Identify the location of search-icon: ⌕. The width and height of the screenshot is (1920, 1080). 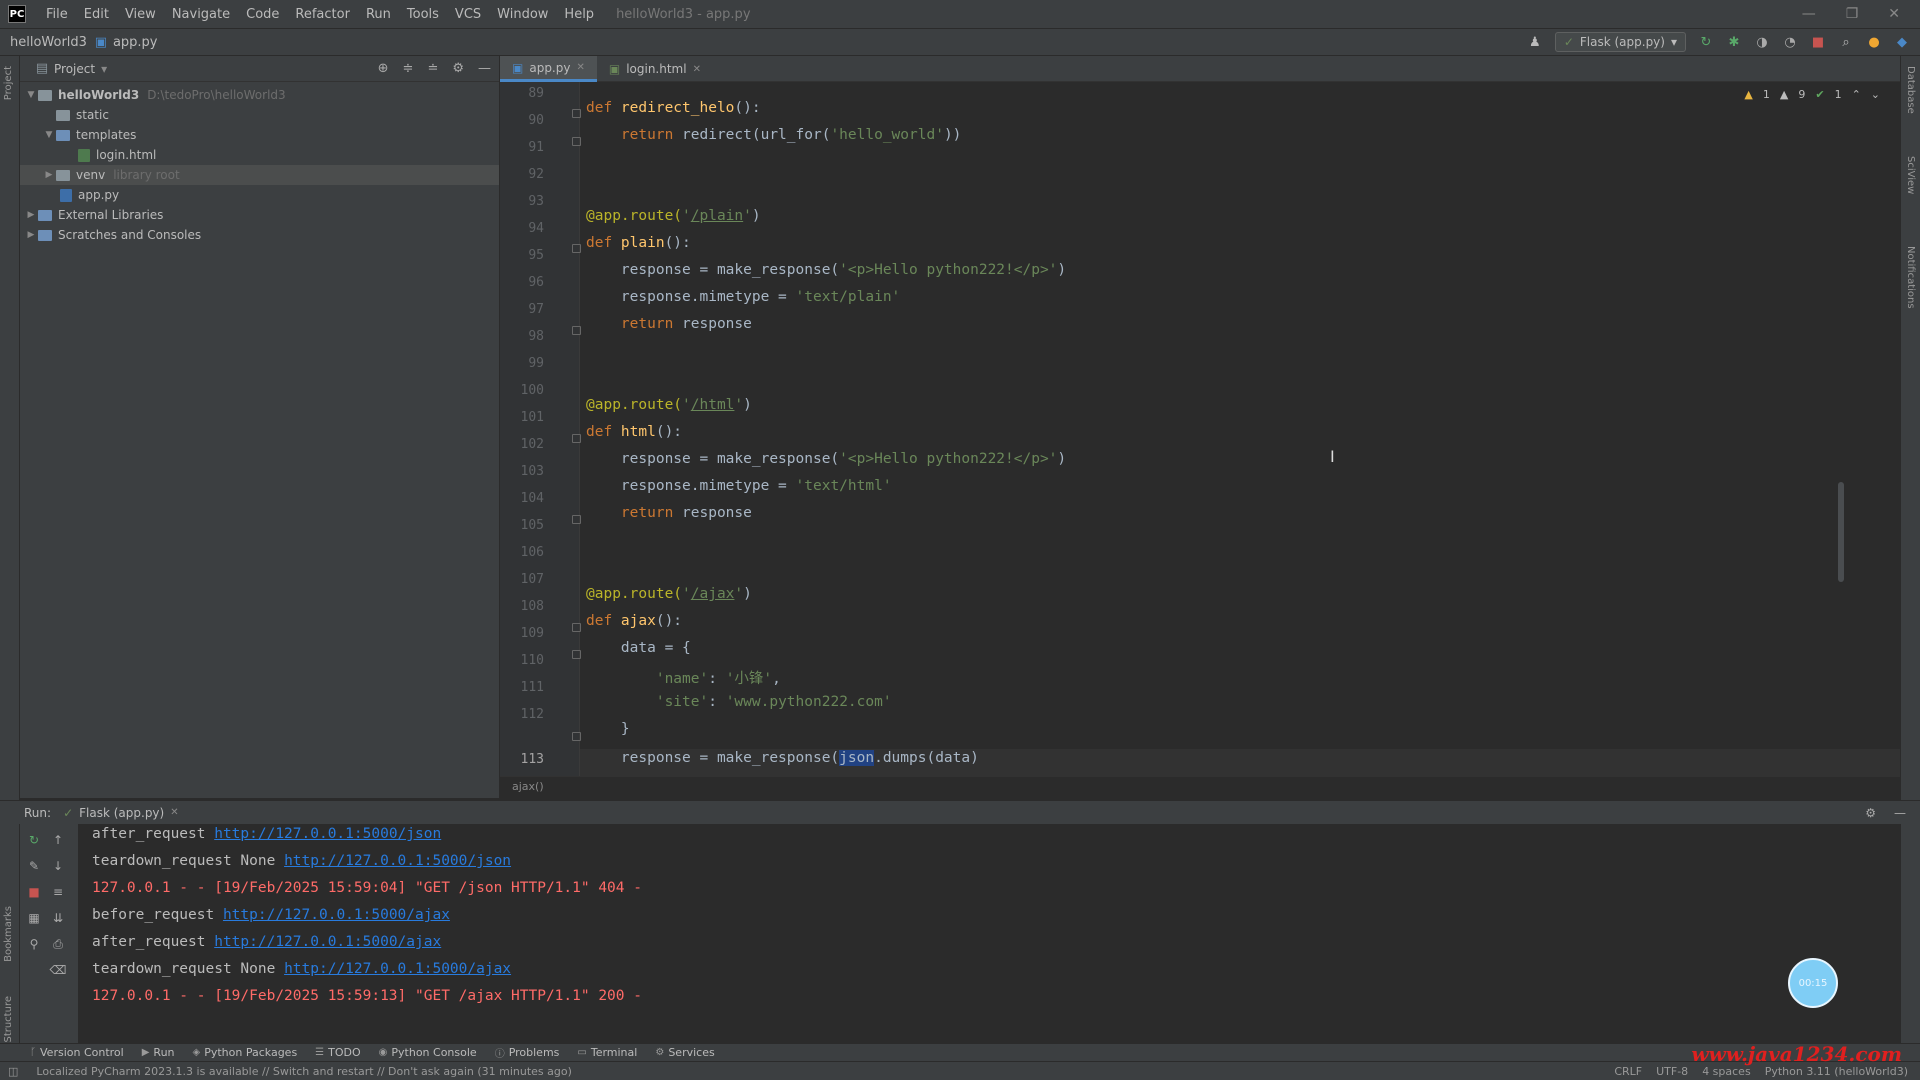
(1846, 42).